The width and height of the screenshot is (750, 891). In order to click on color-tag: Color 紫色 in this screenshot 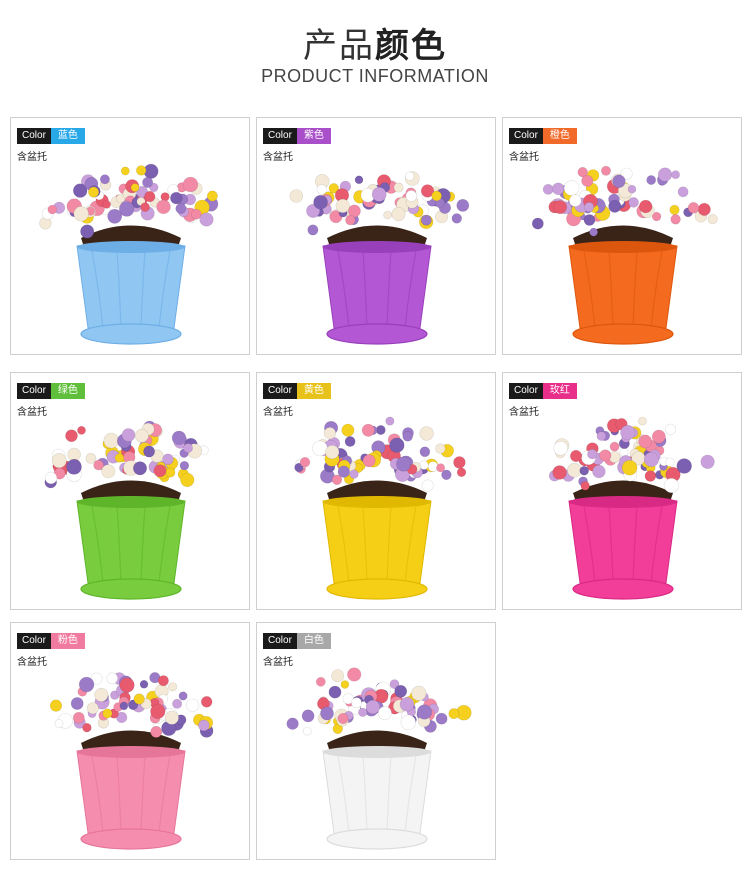, I will do `click(297, 136)`.